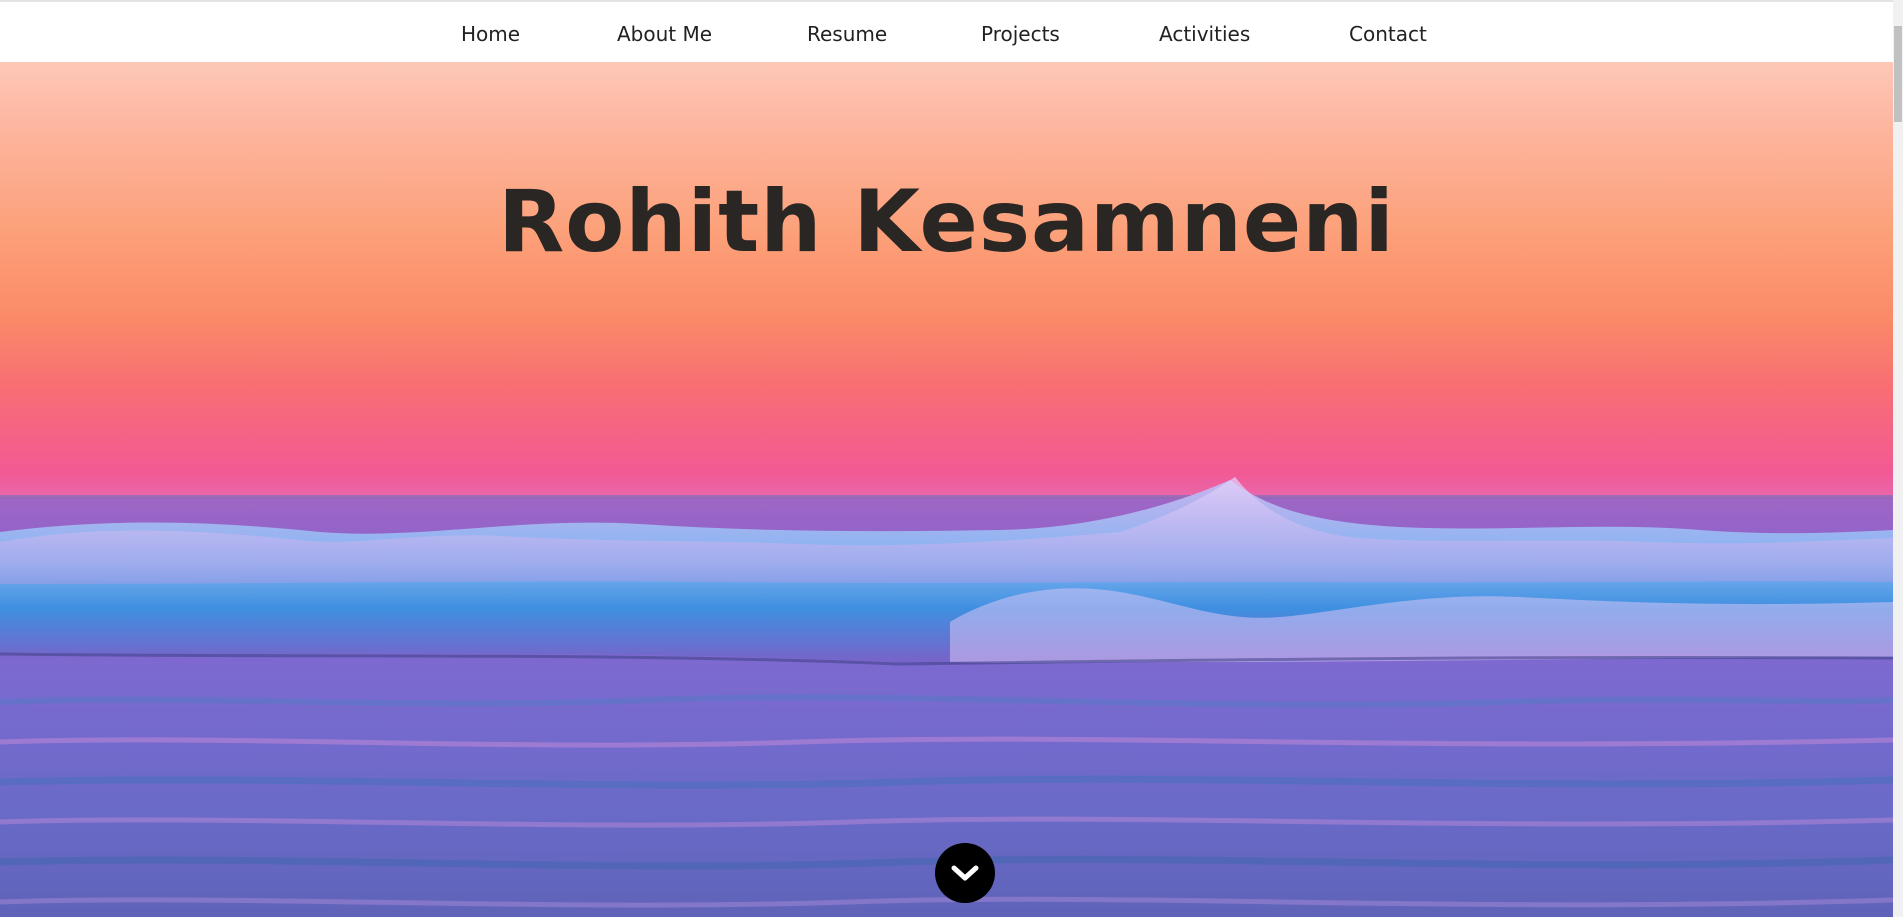 This screenshot has height=917, width=1903. Describe the element at coordinates (1204, 34) in the screenshot. I see `nav-activities-link: Activities` at that location.